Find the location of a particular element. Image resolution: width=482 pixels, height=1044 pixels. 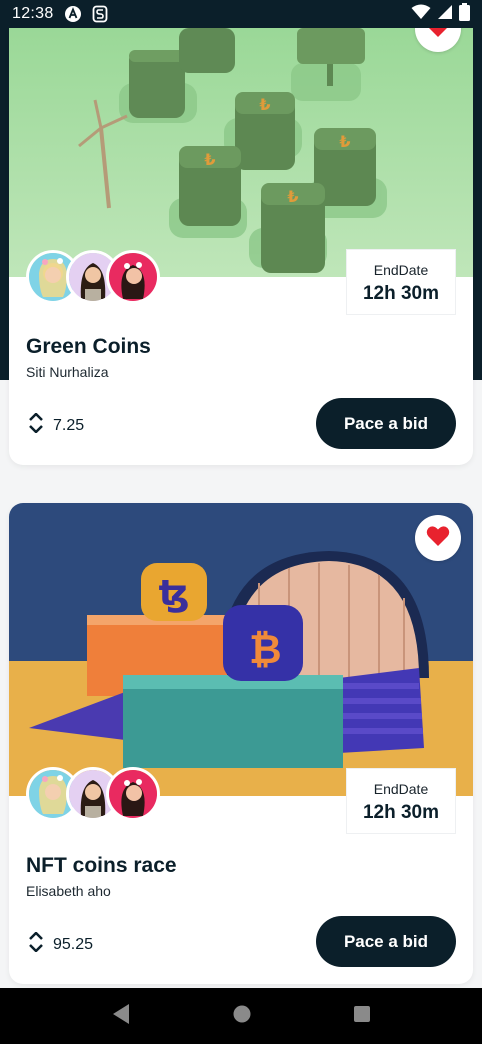

price-value: 7.25 is located at coordinates (69, 425).